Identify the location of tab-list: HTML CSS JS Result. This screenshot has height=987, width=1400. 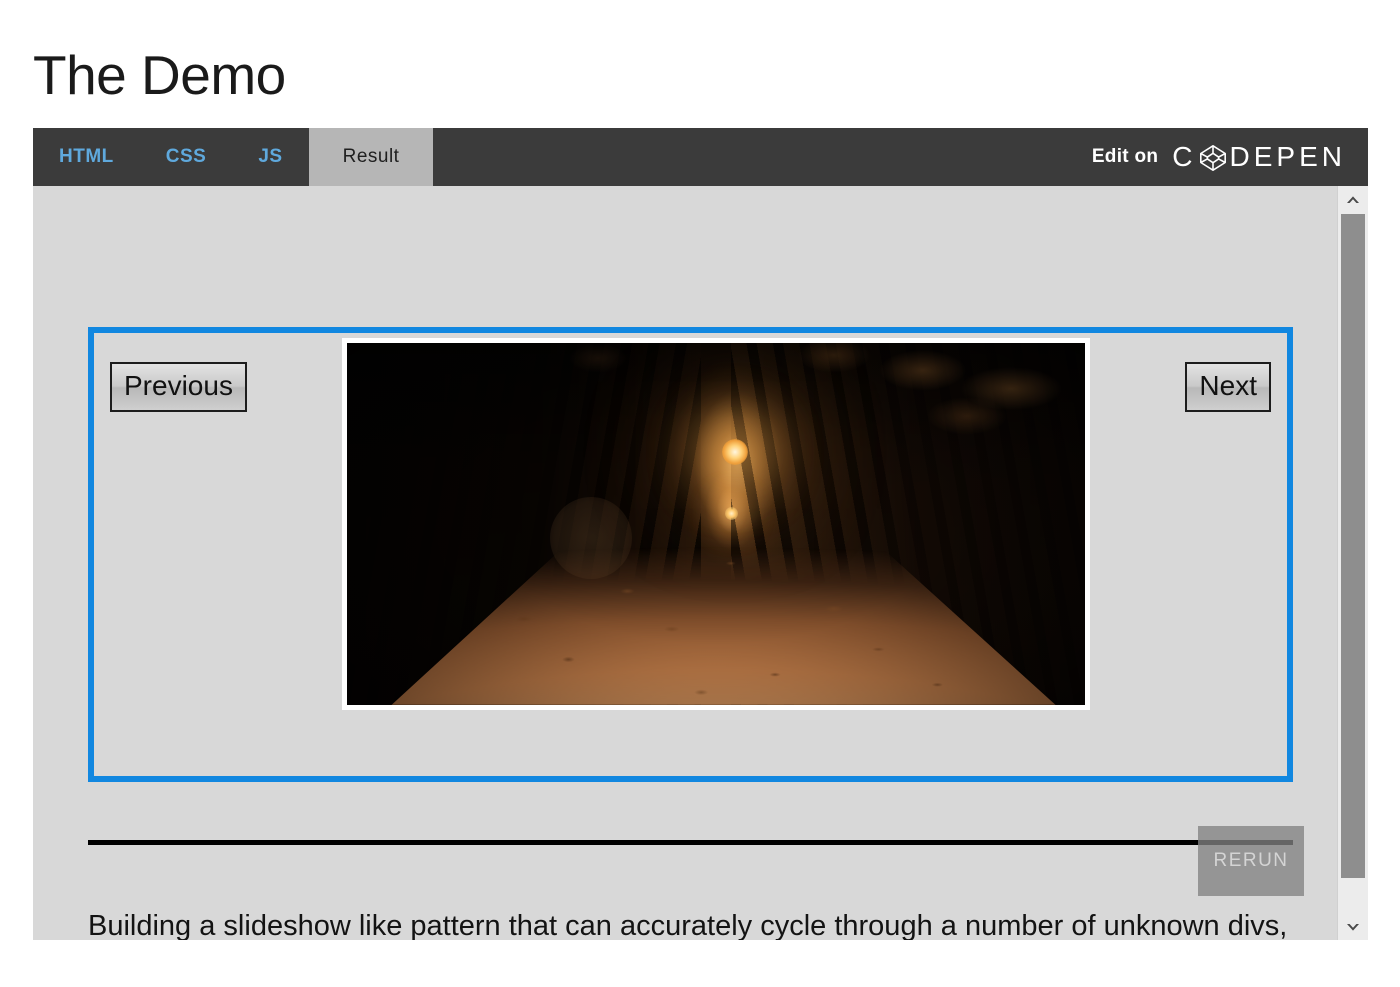
(233, 157).